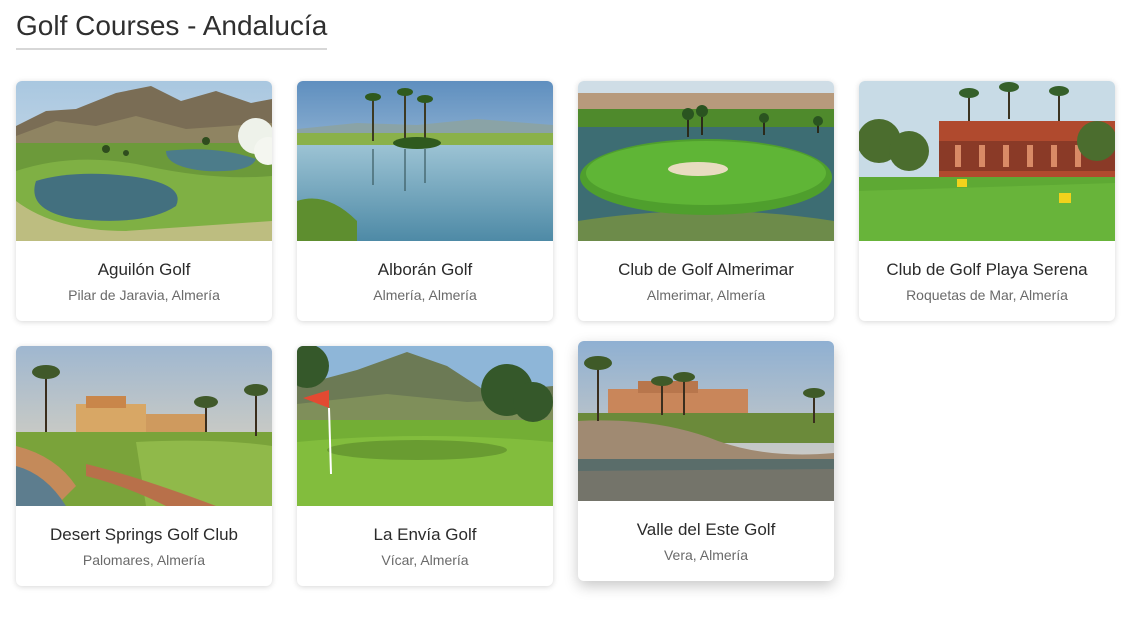  I want to click on course-info: Aguilón Golf Pilar de Jaravia, Almería, so click(144, 281).